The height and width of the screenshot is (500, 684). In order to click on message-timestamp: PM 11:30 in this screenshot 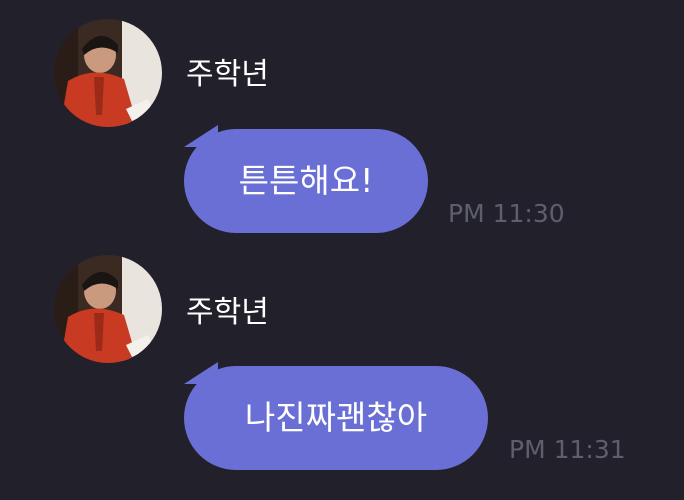, I will do `click(506, 213)`.